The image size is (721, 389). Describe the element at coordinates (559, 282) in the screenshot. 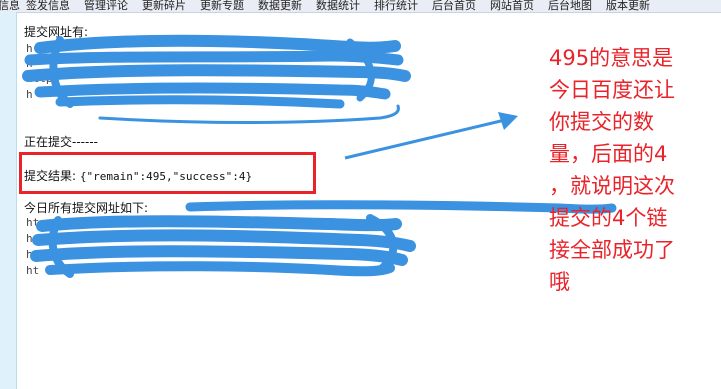

I see `annotation-line-8: 哦` at that location.